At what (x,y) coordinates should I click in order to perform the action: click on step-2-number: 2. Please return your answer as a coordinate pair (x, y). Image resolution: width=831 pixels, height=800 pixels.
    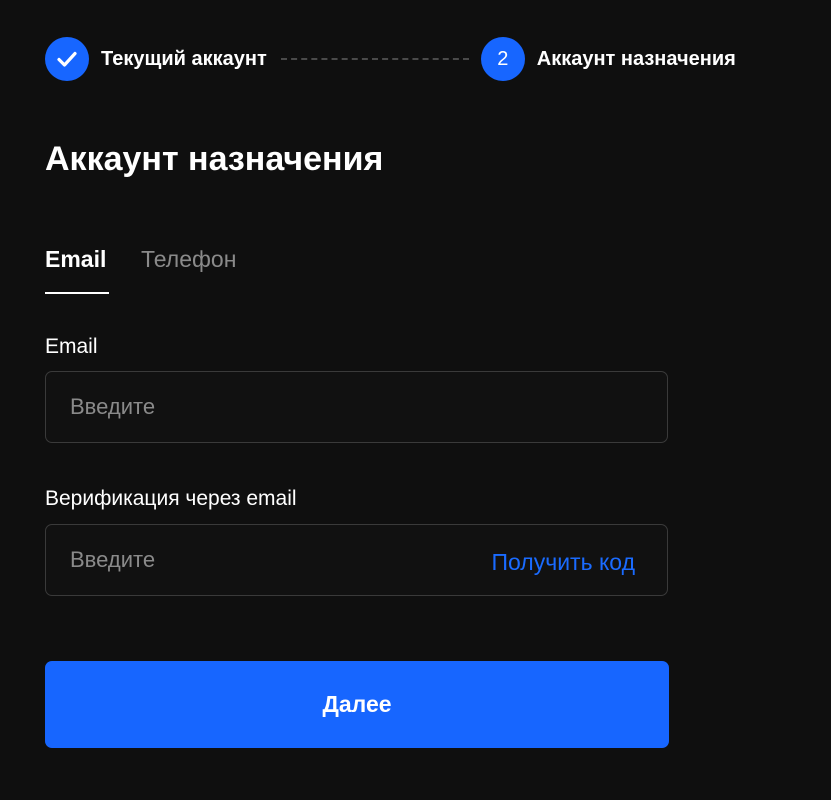
    Looking at the image, I should click on (503, 58).